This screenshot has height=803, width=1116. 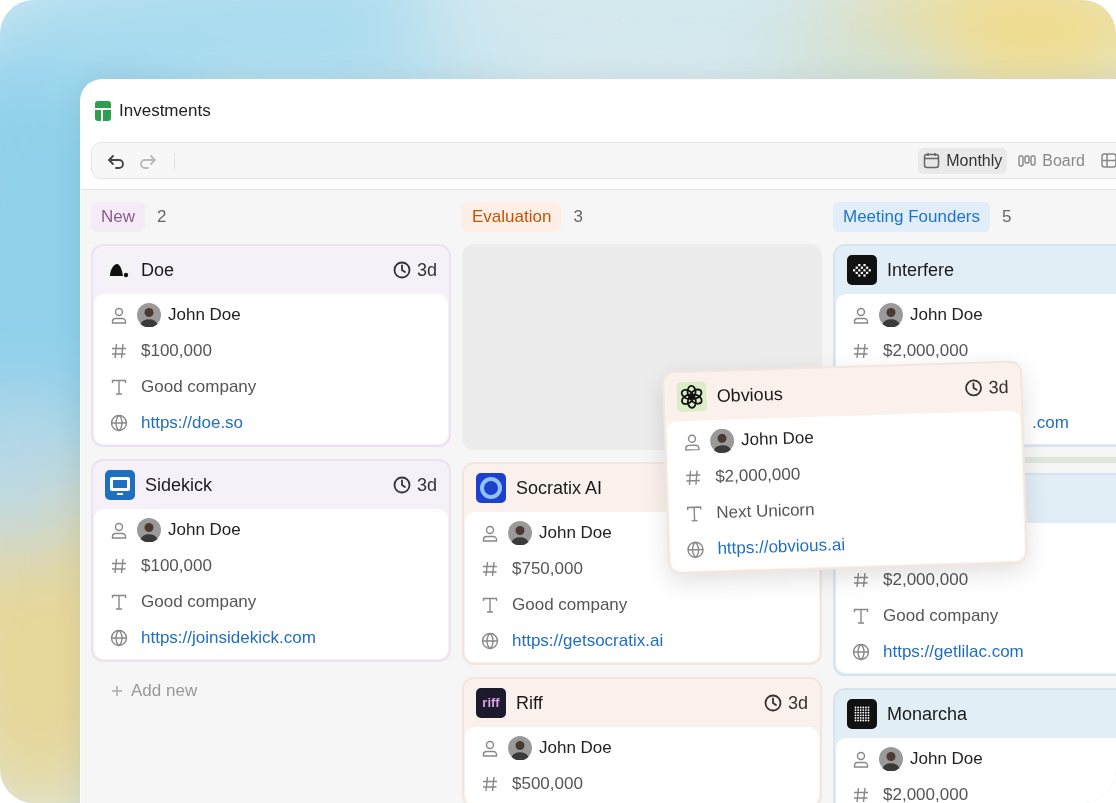 What do you see at coordinates (271, 560) in the screenshot?
I see `deal-card: Sidekick 3d John Doe $100,000 Good company https://joinsidekick.com` at bounding box center [271, 560].